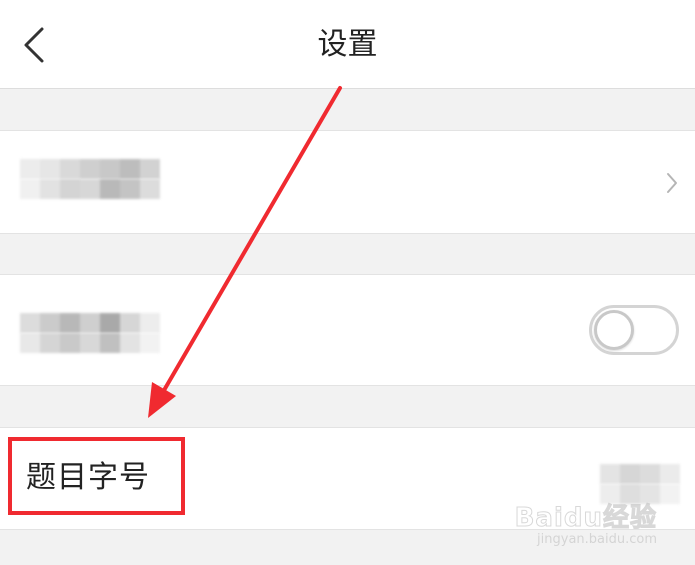  I want to click on chevron-left-icon, so click(34, 45).